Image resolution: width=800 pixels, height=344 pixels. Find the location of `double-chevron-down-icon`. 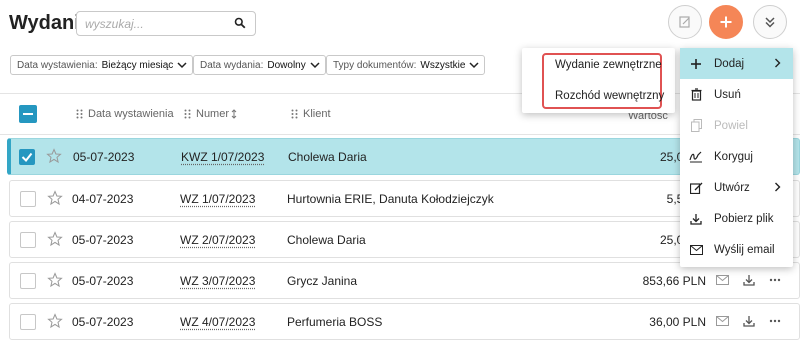

double-chevron-down-icon is located at coordinates (770, 22).